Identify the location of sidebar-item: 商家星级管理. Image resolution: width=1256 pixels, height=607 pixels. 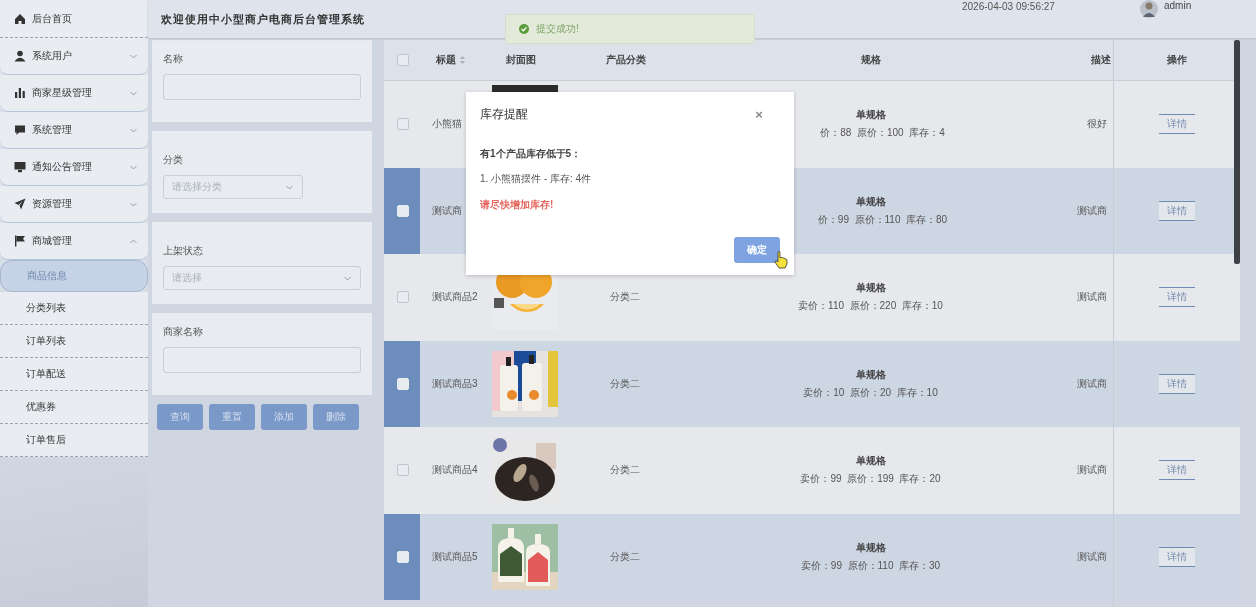
(74, 93).